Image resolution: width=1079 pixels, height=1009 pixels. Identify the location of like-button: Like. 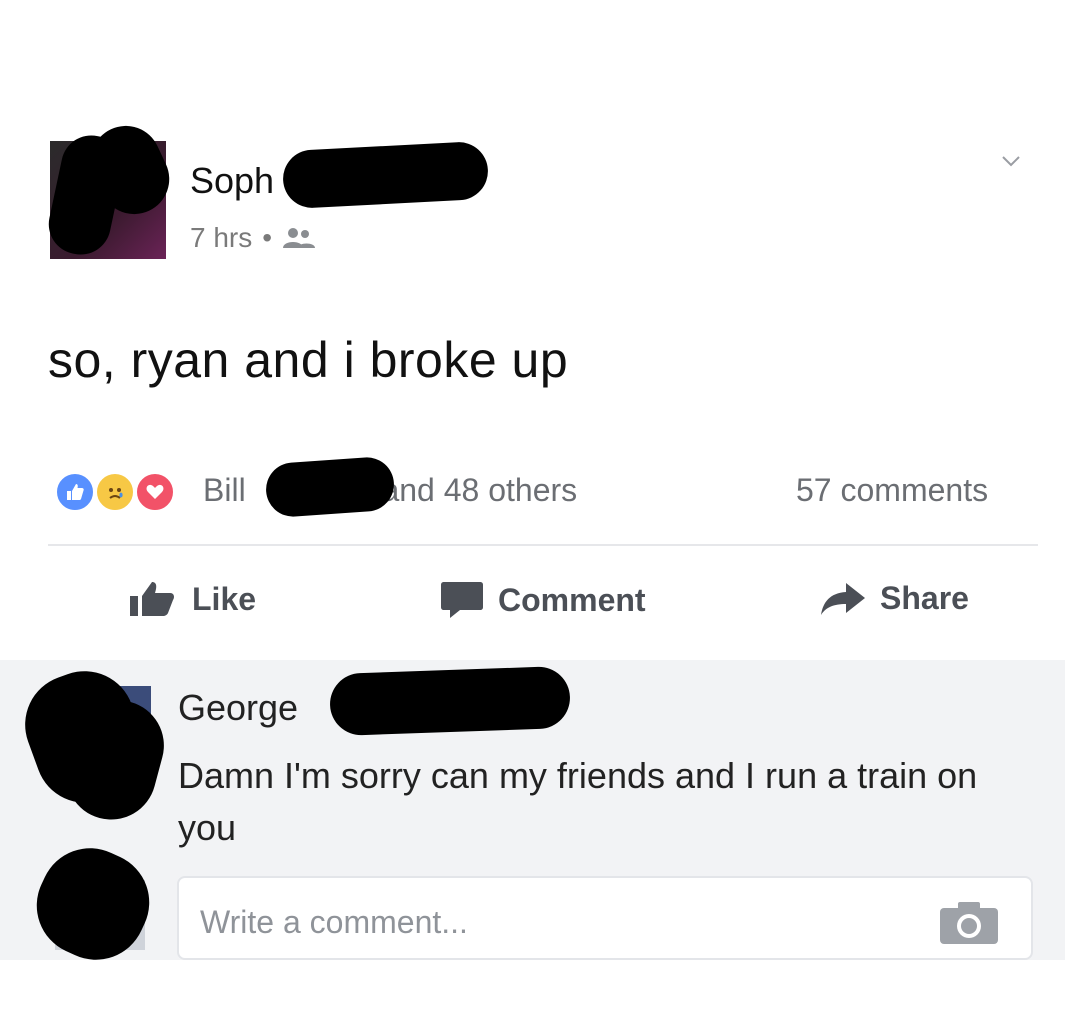
(192, 599).